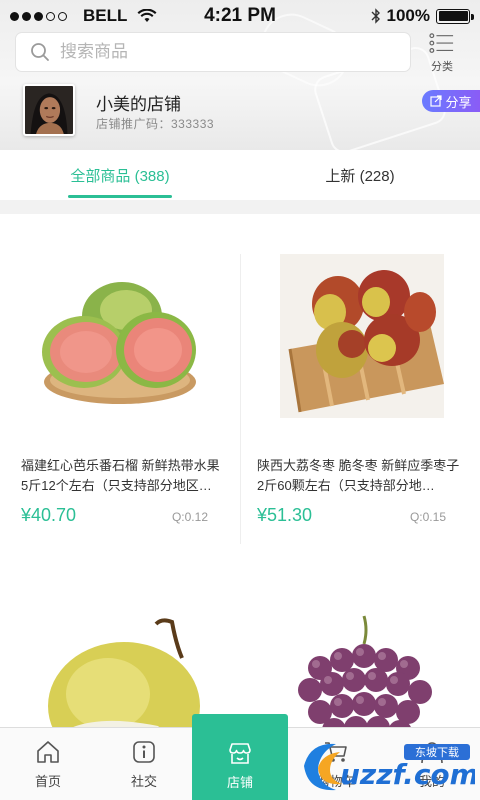 The width and height of the screenshot is (480, 800). I want to click on store-icon, so click(240, 753).